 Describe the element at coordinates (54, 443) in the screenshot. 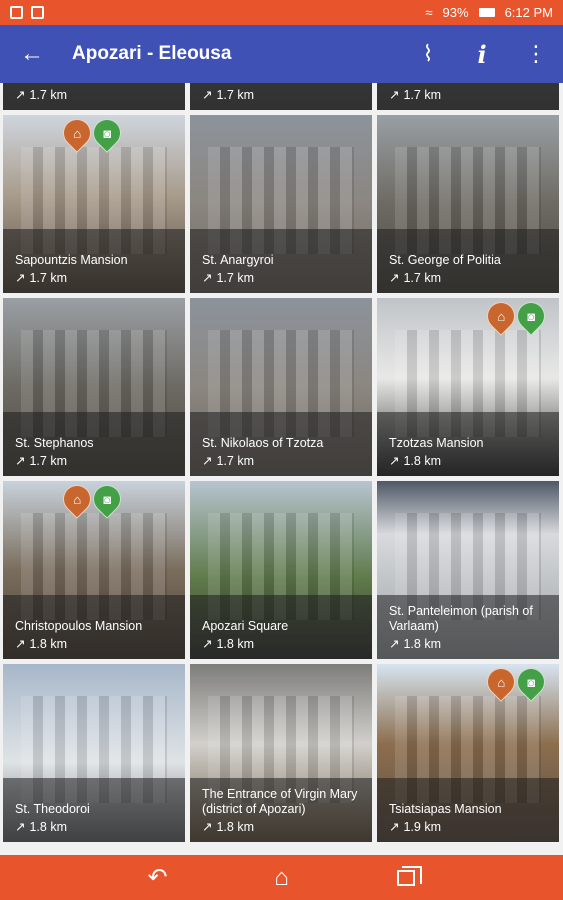

I see `poi-name: St. Stephanos` at that location.